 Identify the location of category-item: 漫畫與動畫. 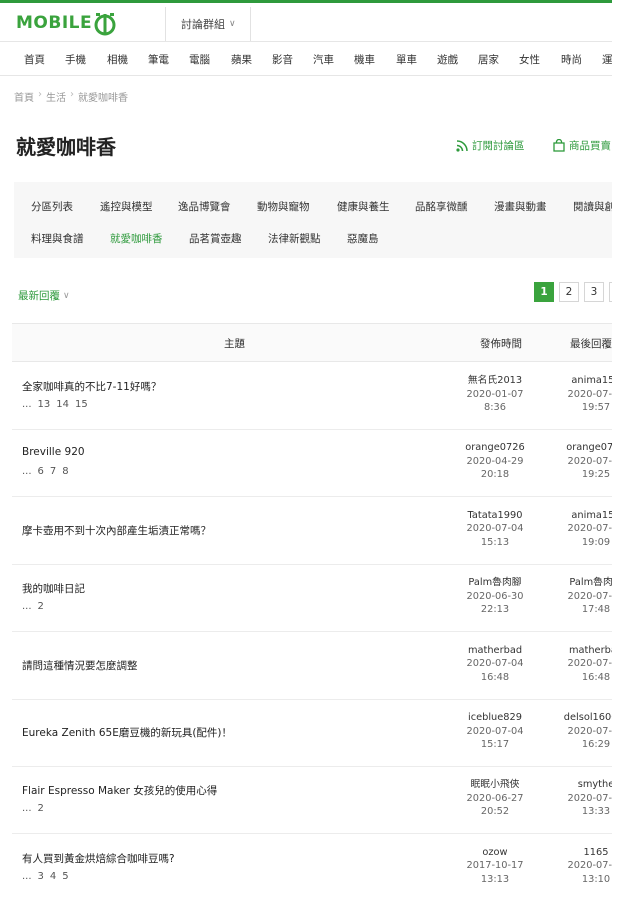
(520, 206).